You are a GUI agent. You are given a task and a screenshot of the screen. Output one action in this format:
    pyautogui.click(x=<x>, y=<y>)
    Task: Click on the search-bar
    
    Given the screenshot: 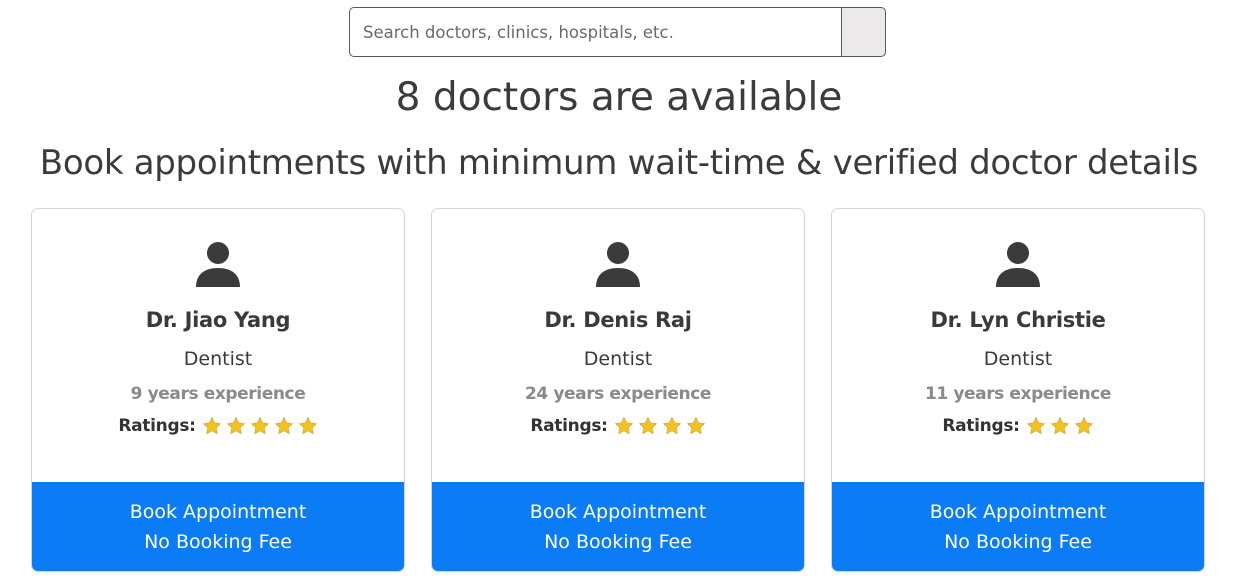 What is the action you would take?
    pyautogui.click(x=617, y=32)
    